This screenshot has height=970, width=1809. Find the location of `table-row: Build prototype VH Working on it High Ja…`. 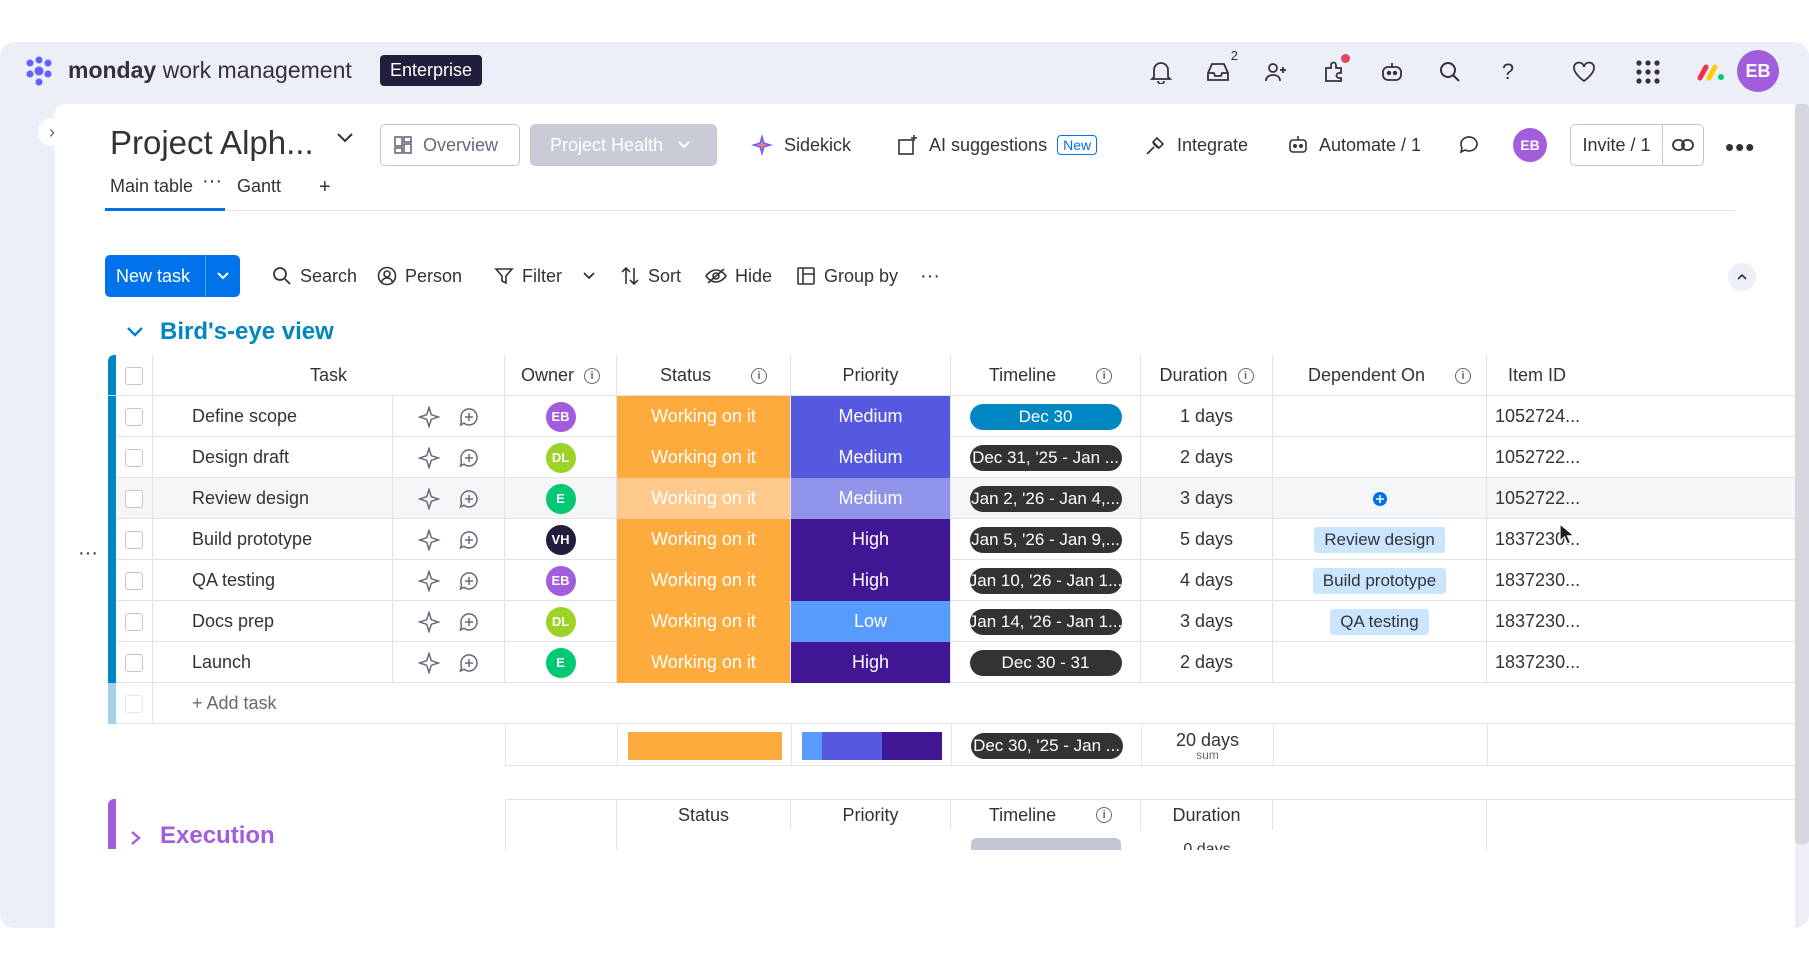

table-row: Build prototype VH Working on it High Ja… is located at coordinates (953, 539).